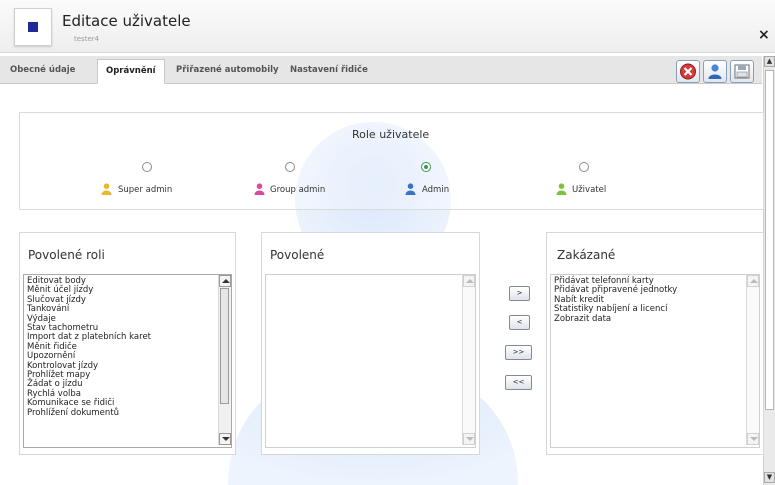  I want to click on dialog-scrollbar: ▲ ▼, so click(769, 270).